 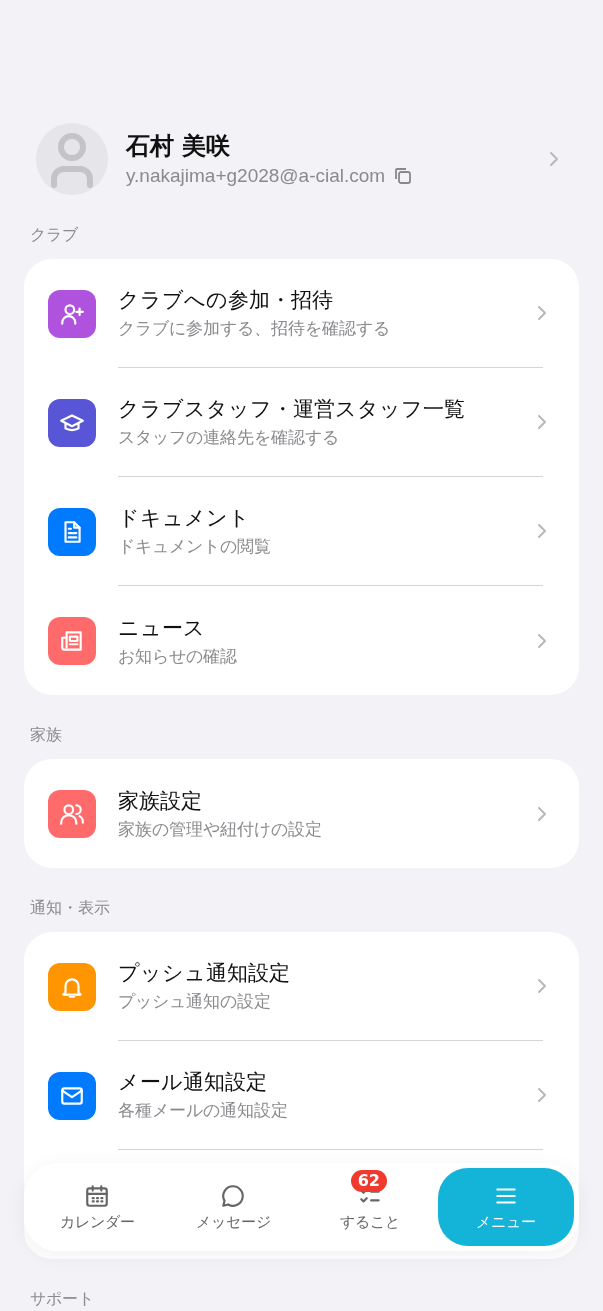 I want to click on item-subtitle: 各種メールの通知設定, so click(x=203, y=1110).